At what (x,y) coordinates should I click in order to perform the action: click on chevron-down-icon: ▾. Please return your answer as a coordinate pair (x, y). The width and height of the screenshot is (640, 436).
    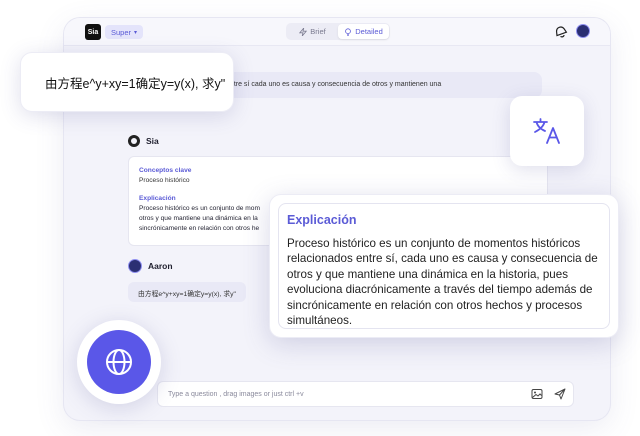
    Looking at the image, I should click on (136, 32).